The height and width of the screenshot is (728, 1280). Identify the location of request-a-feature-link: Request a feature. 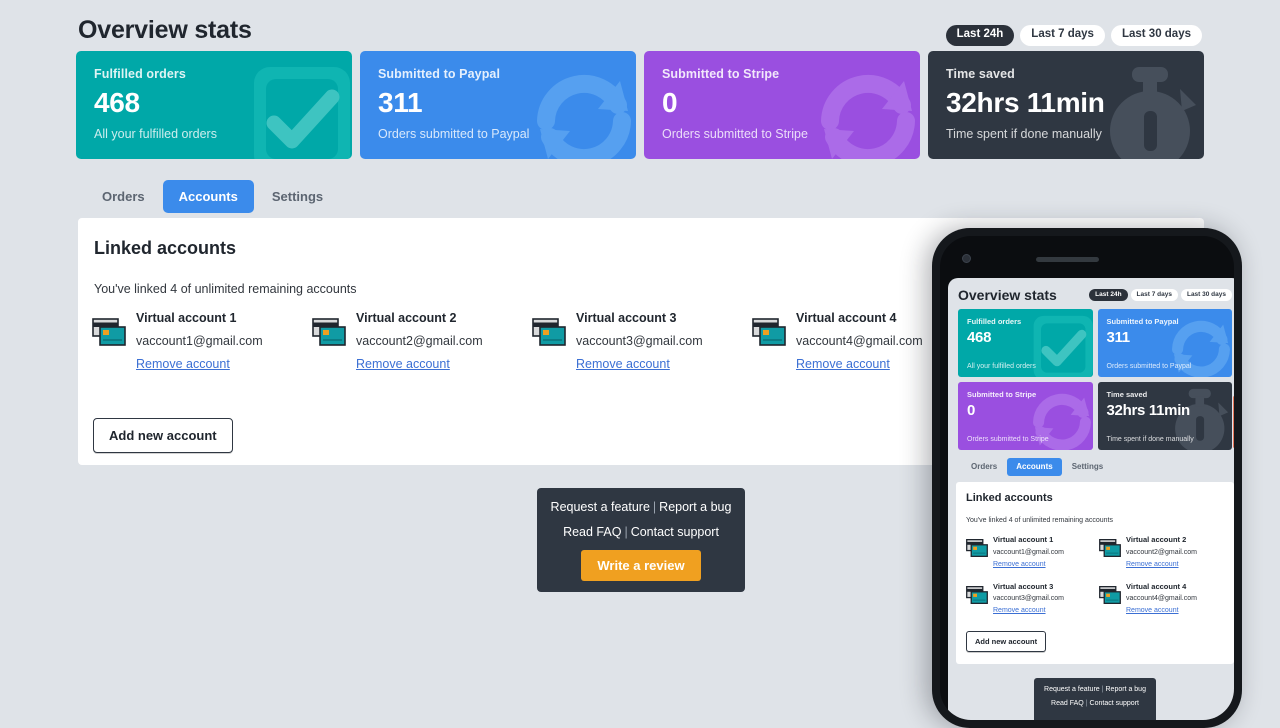
(600, 507).